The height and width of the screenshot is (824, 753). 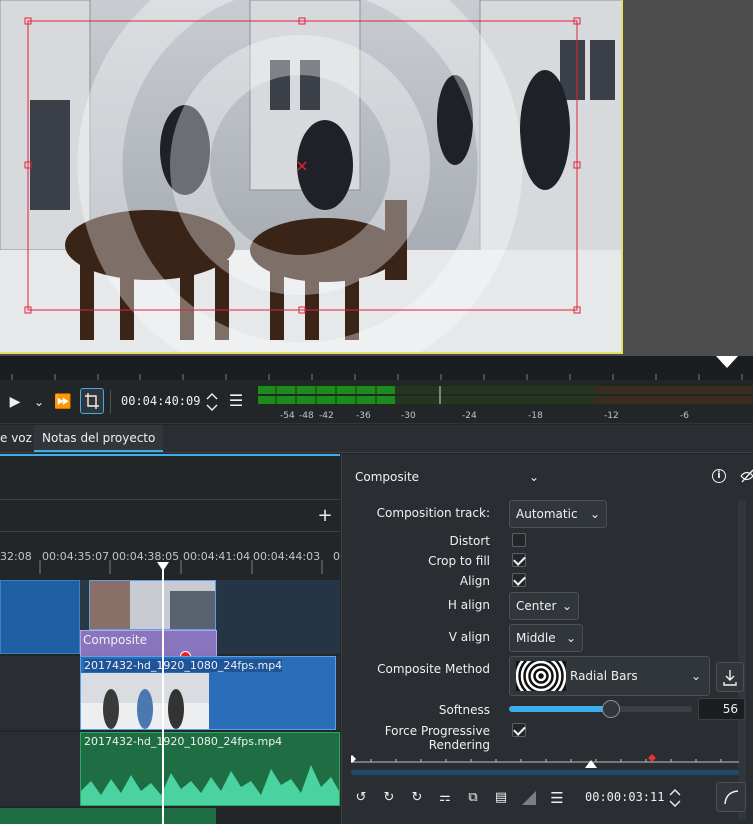 I want to click on crop-toggle-button, so click(x=92, y=401).